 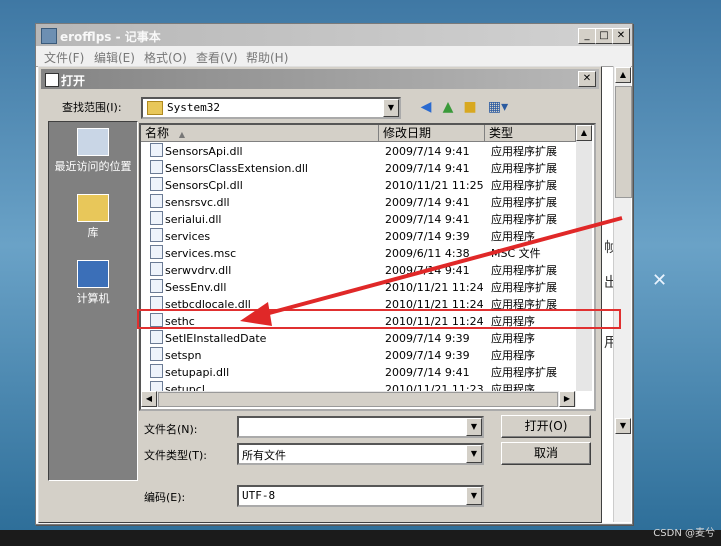 I want to click on taskbar, so click(x=360, y=538).